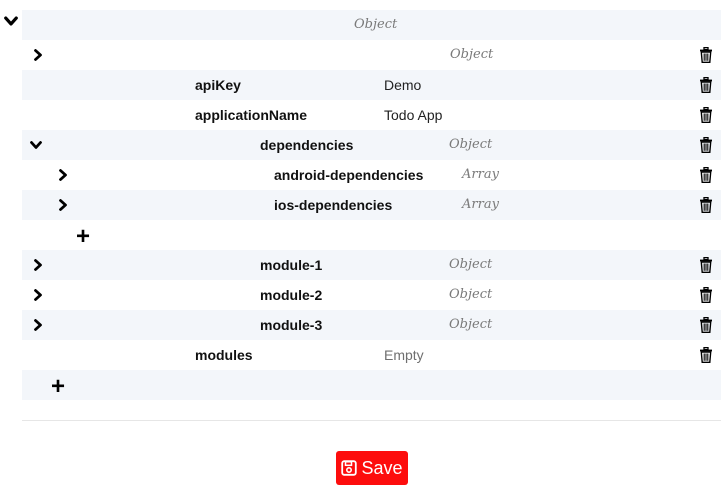  Describe the element at coordinates (36, 145) in the screenshot. I see `collapse-chevron-down-icon` at that location.